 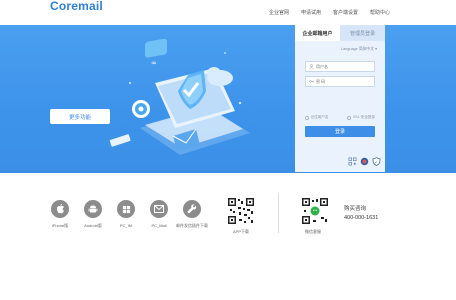 I want to click on app-downloads: iPhone版 Android版 PC_IM PC_Mail 邮件发信插件下载, so click(x=129, y=214).